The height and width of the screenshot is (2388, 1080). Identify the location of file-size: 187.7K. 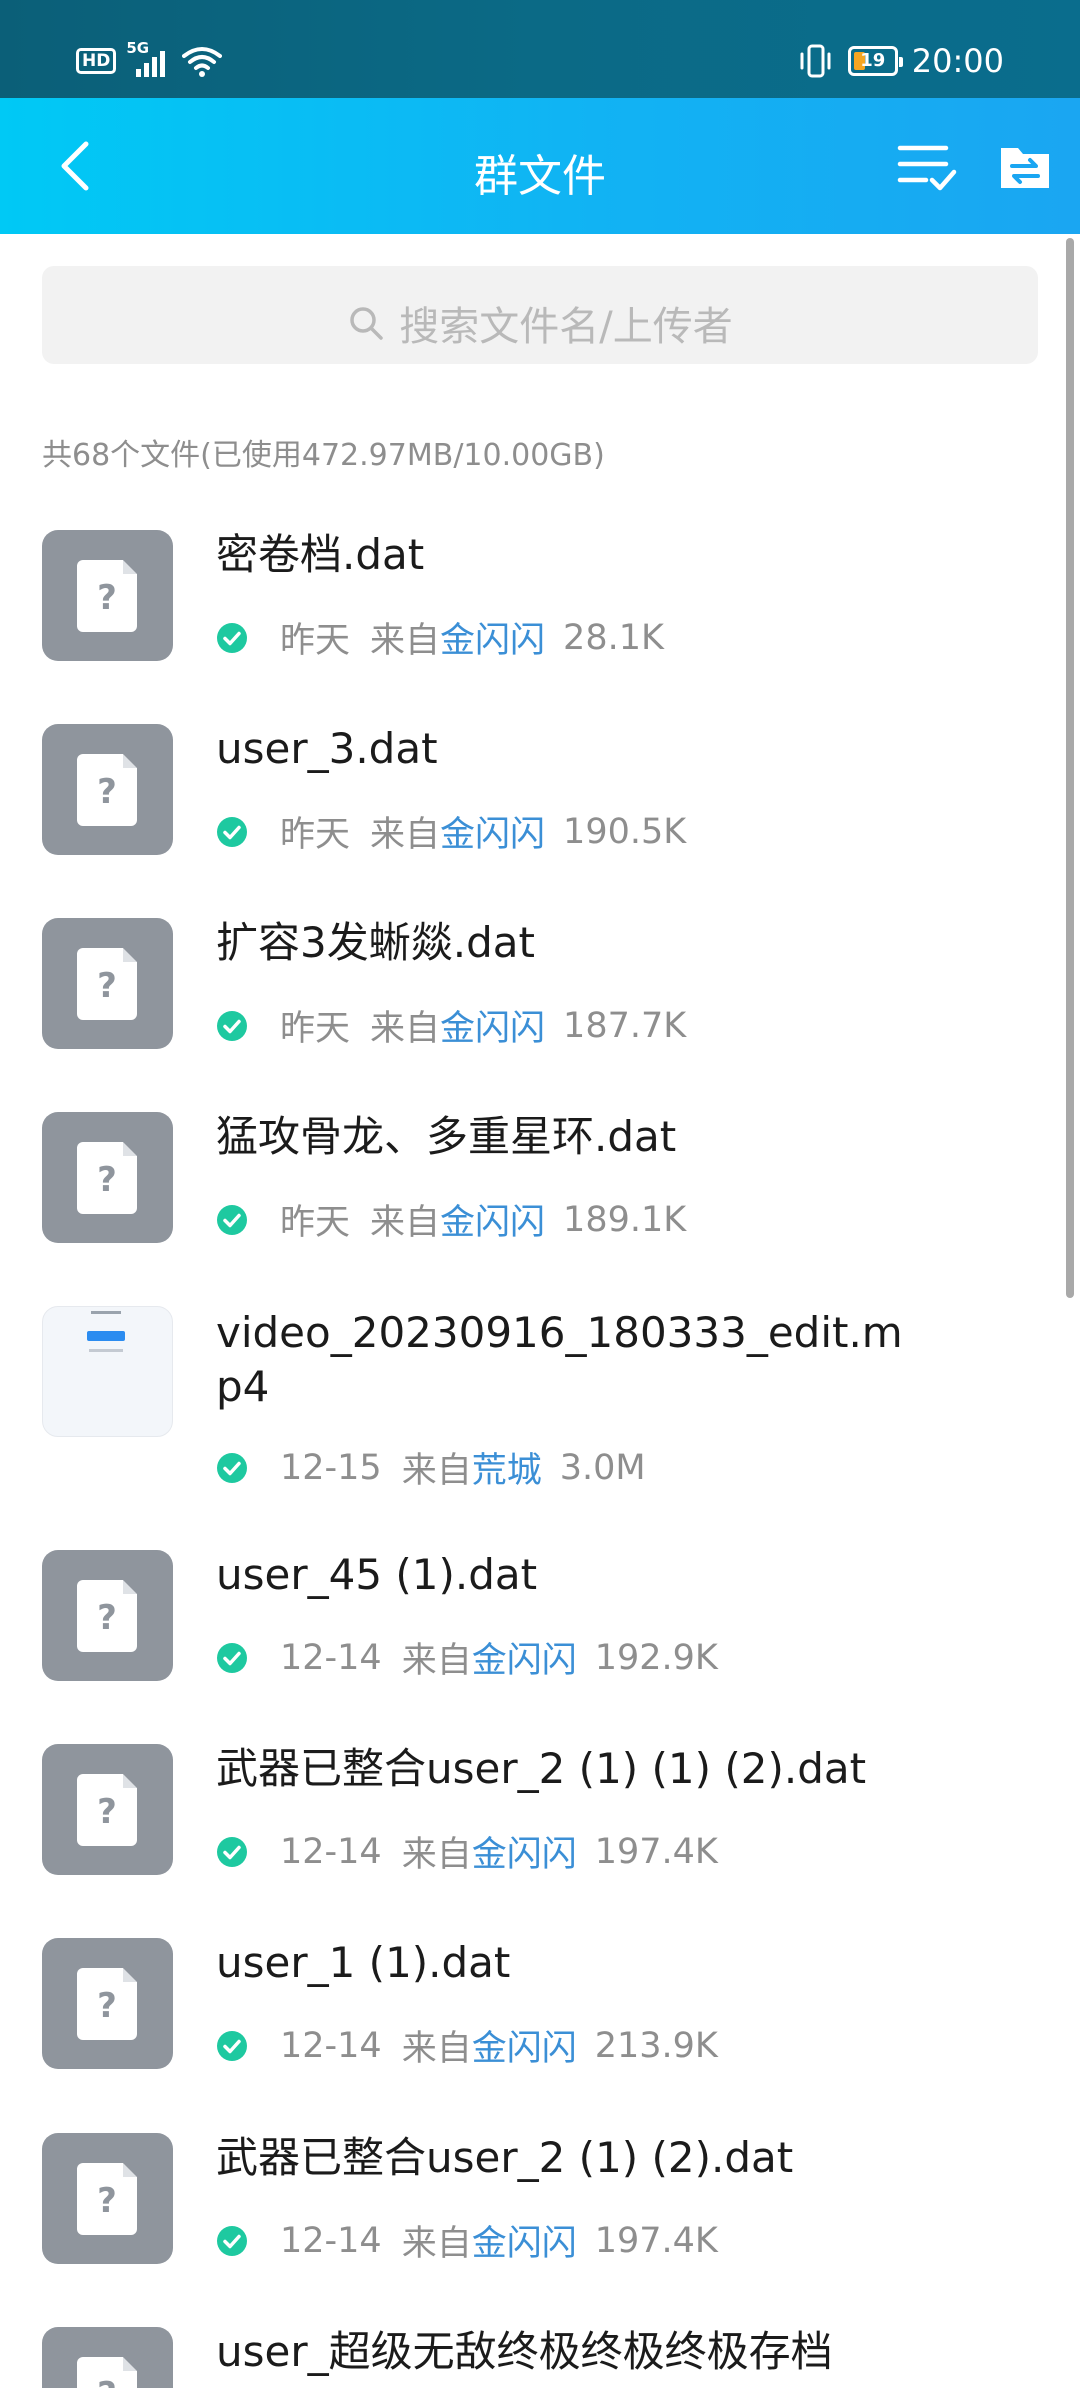
(625, 1025).